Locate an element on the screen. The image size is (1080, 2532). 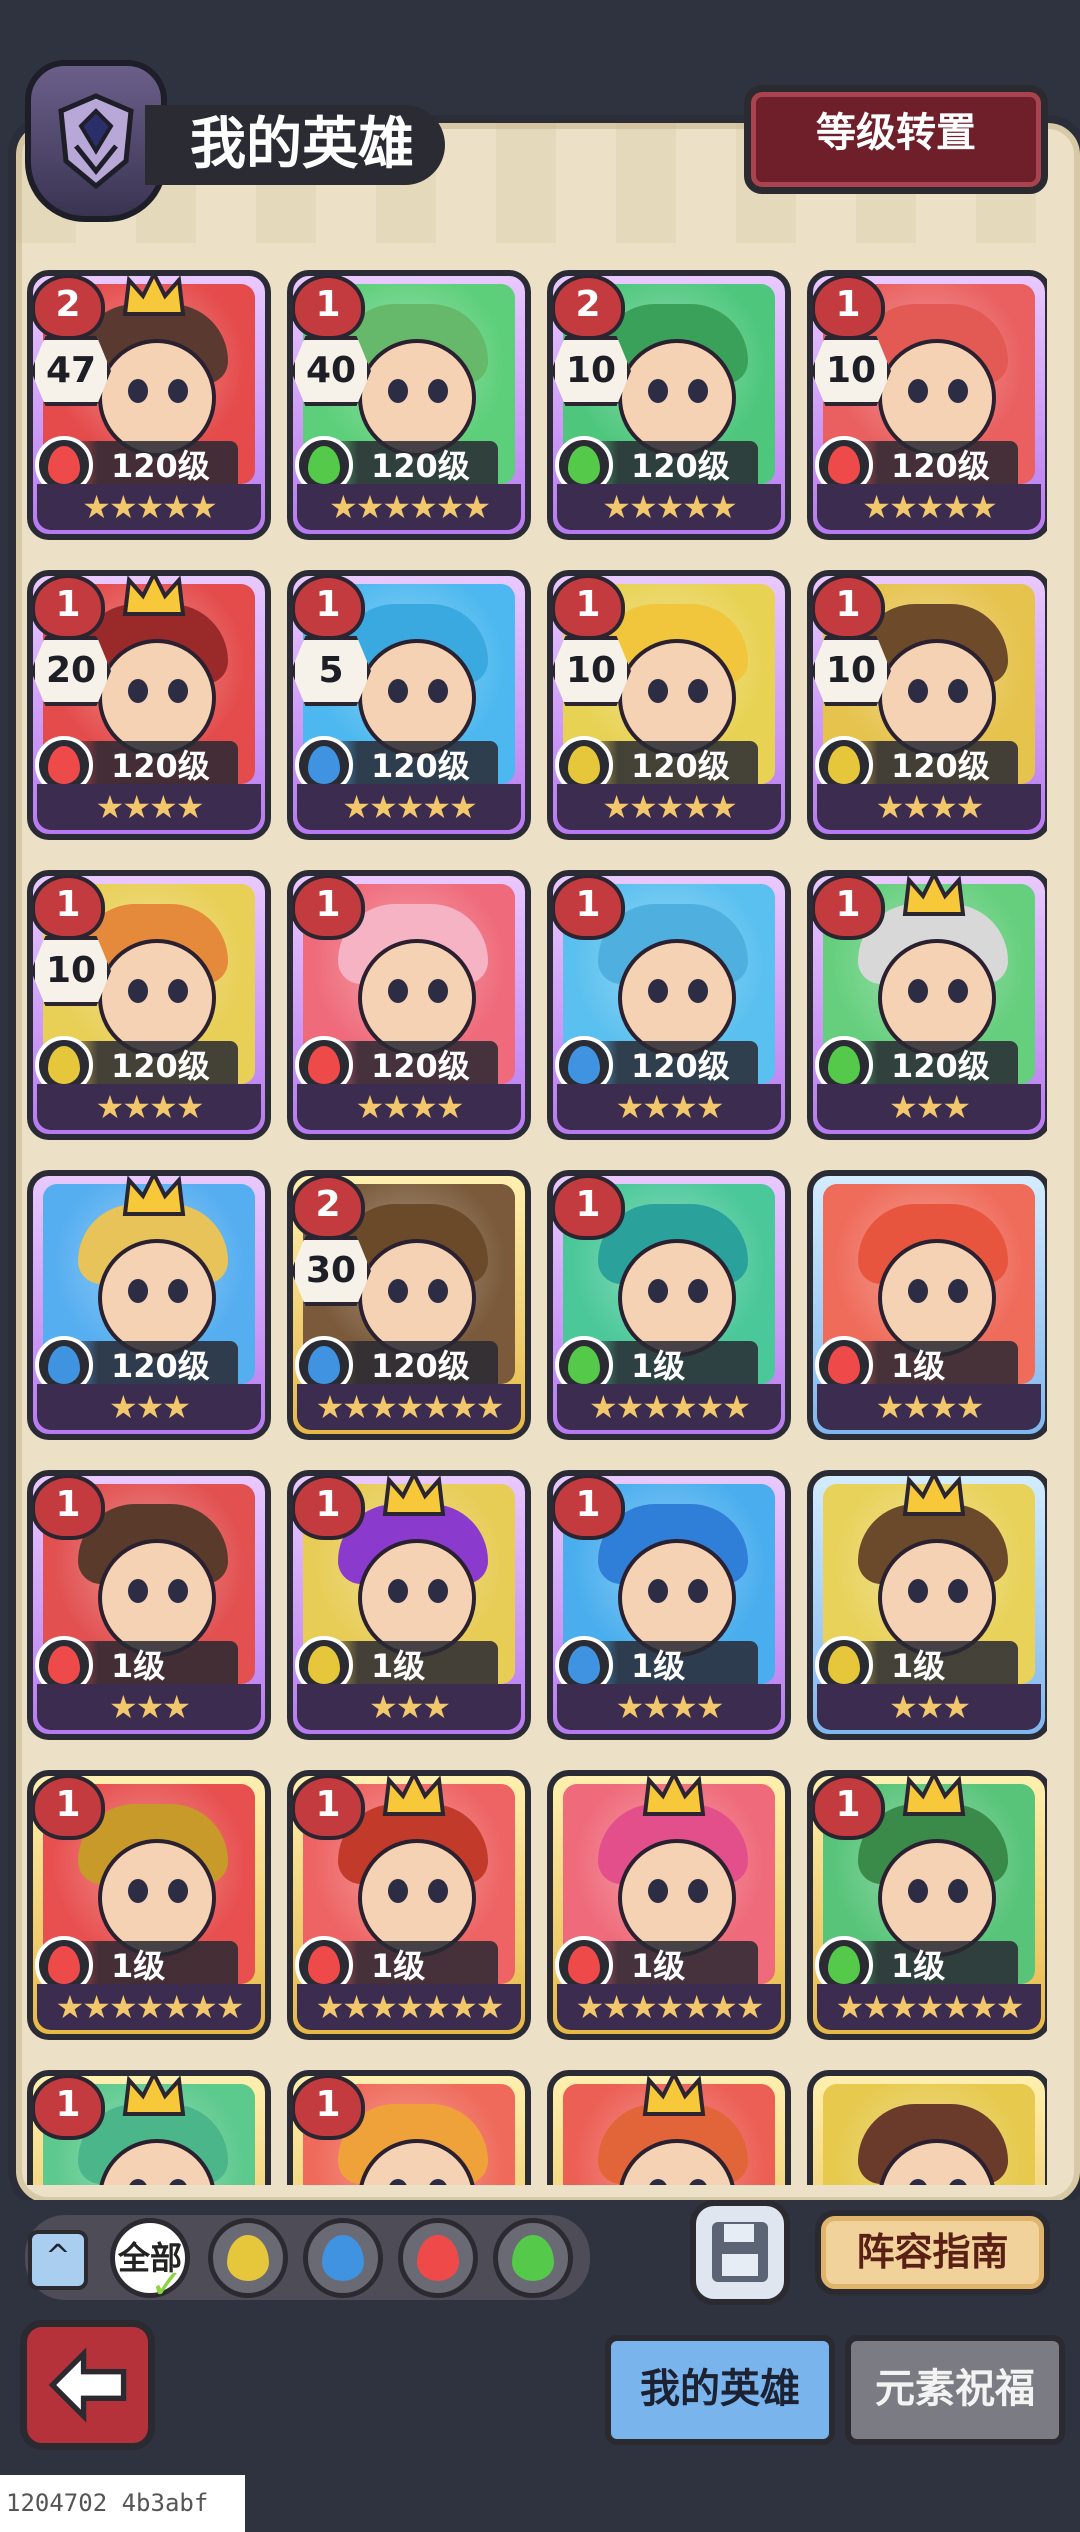
fire-element-icon is located at coordinates (438, 2258).